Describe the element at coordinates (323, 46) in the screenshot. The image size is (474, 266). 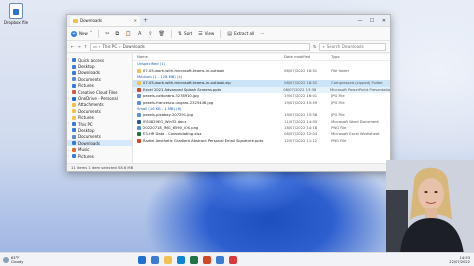
I see `search-icon: ⌕` at that location.